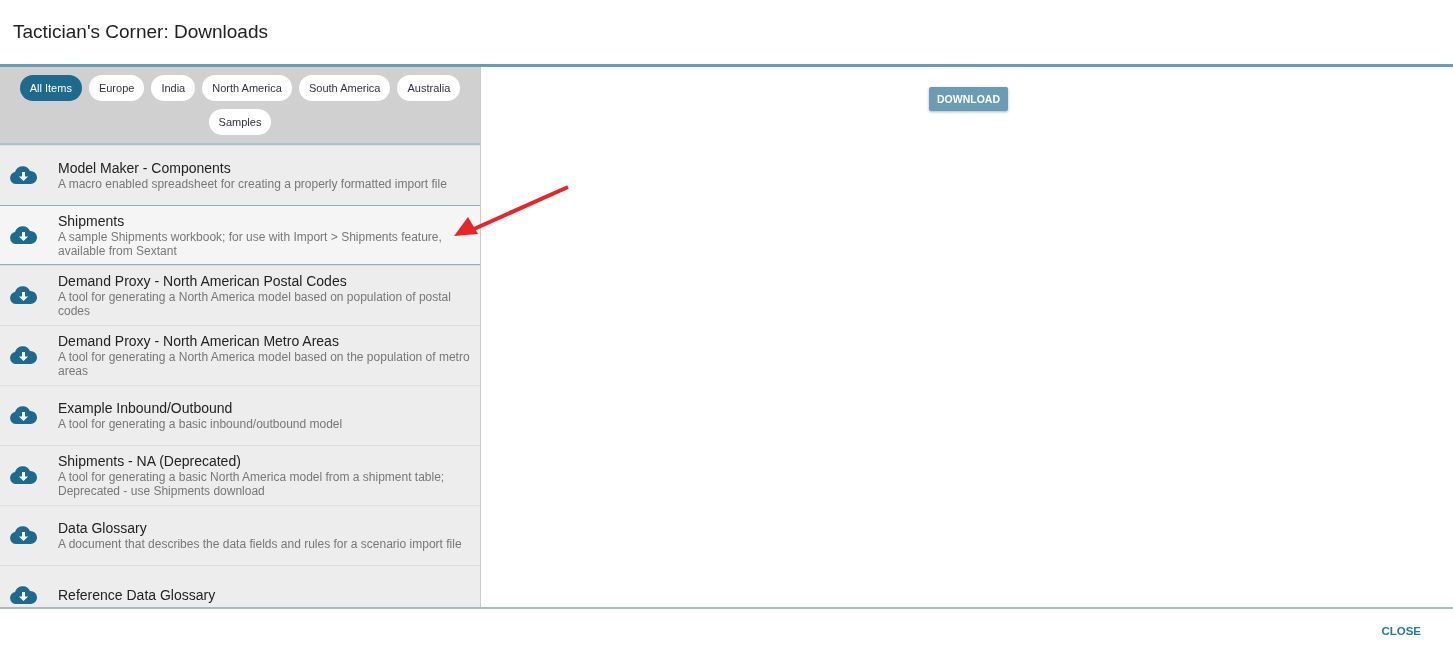 The height and width of the screenshot is (652, 1453). What do you see at coordinates (255, 303) in the screenshot?
I see `item-description: A tool for generating a North America model based on population of postal codes` at bounding box center [255, 303].